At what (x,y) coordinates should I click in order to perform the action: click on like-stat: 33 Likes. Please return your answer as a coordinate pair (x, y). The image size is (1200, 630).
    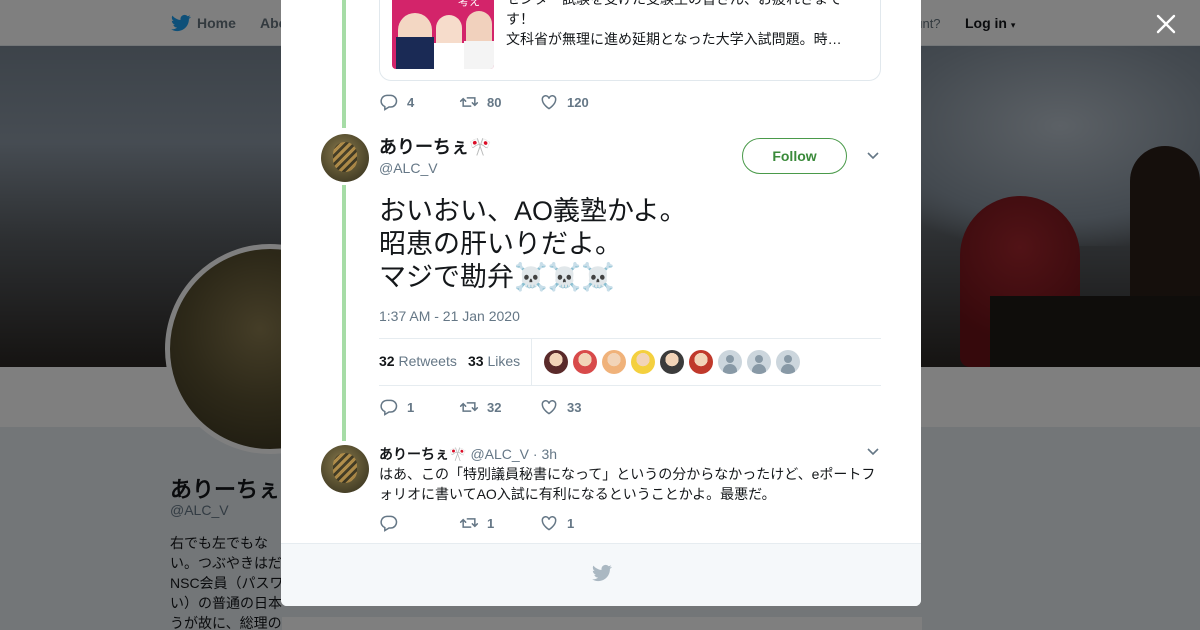
    Looking at the image, I should click on (494, 361).